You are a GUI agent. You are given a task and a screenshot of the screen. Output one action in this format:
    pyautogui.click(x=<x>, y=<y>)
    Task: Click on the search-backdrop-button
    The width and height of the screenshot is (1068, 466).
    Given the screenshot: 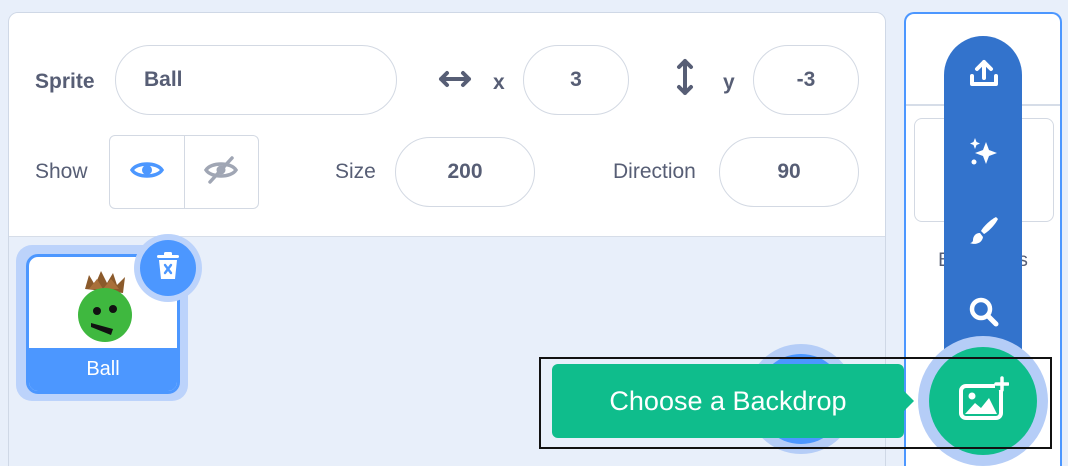 What is the action you would take?
    pyautogui.click(x=984, y=314)
    